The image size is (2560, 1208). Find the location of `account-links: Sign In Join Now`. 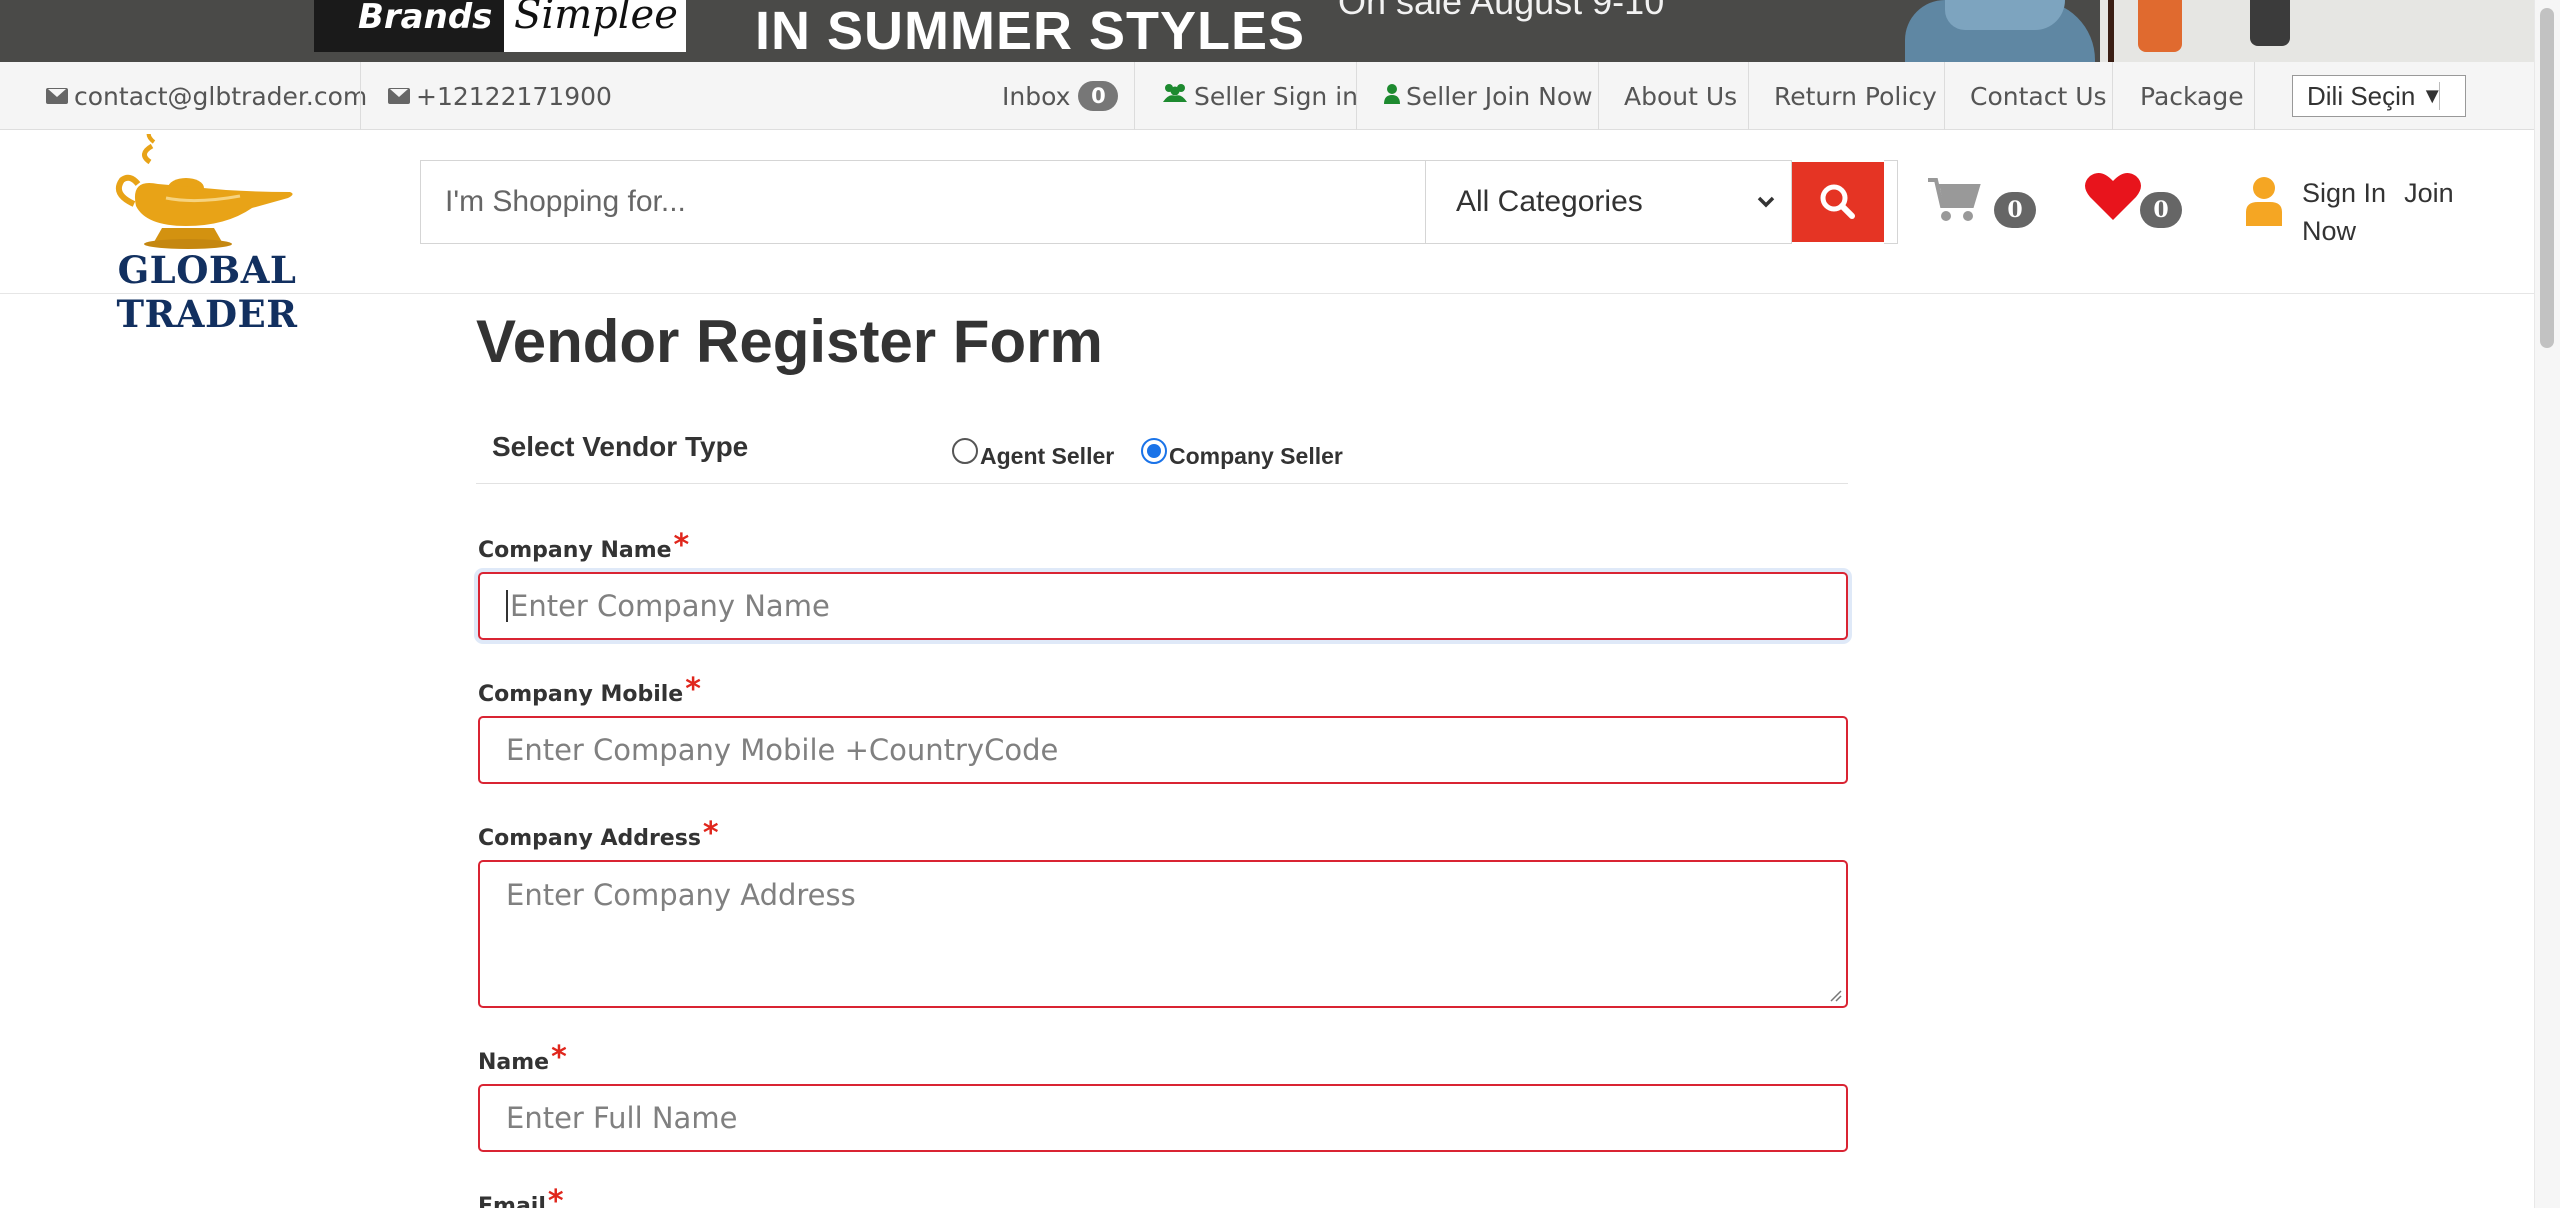

account-links: Sign In Join Now is located at coordinates (2402, 212).